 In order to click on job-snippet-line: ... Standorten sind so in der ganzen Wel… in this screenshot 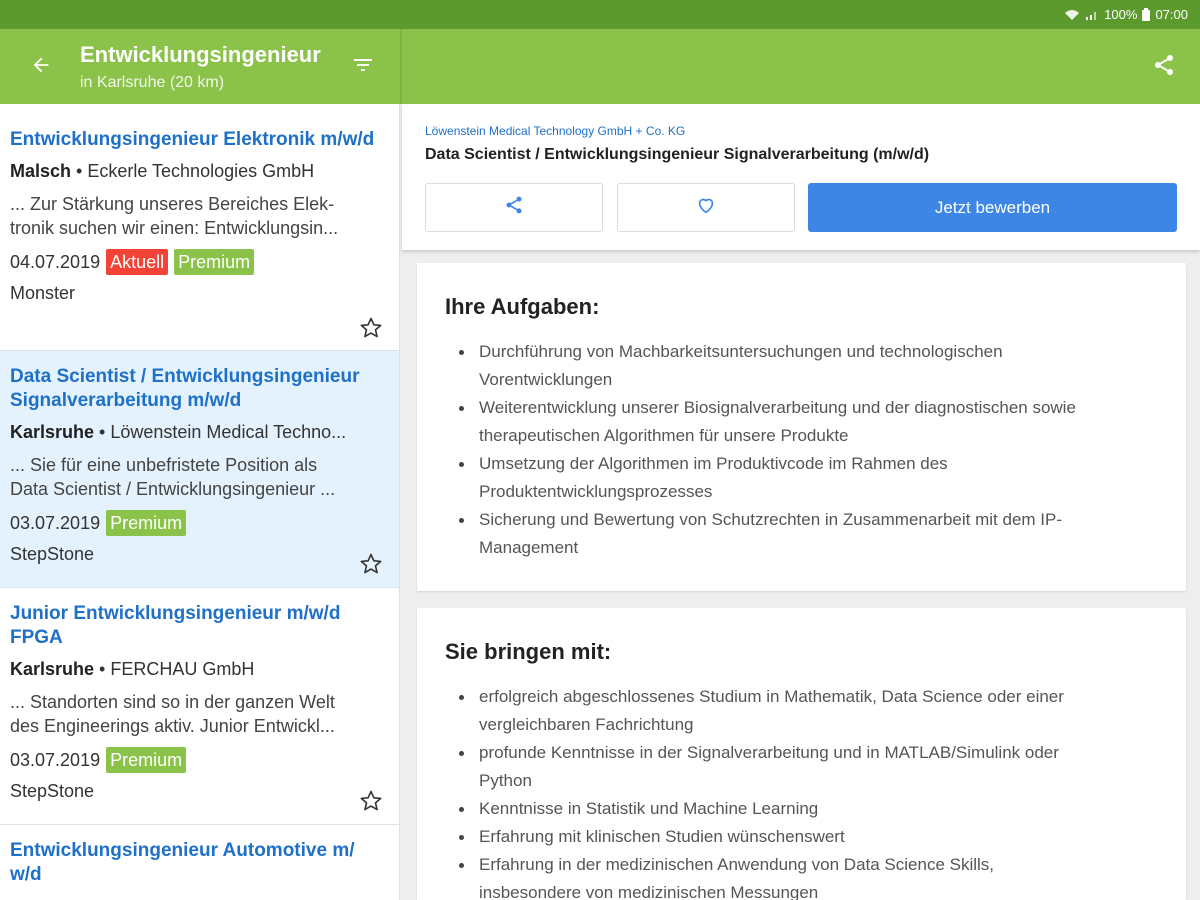, I will do `click(172, 702)`.